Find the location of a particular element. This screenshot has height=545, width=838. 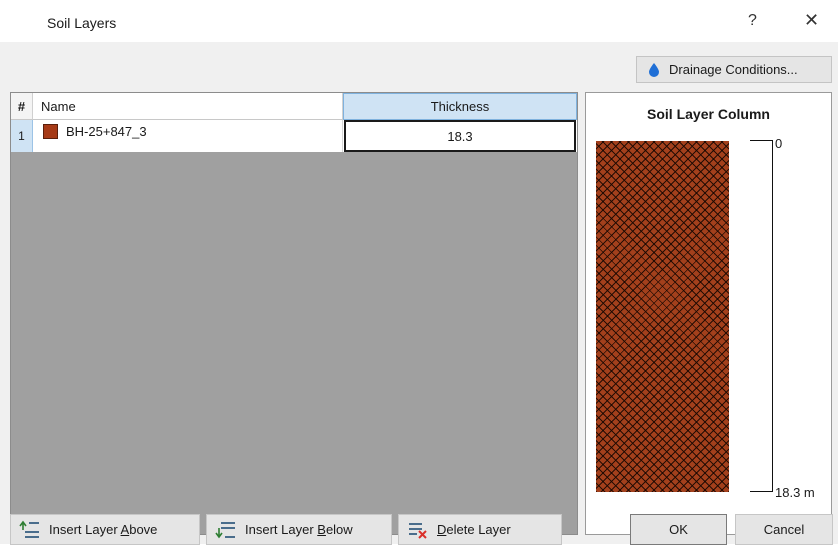

cancel-button: Cancel is located at coordinates (784, 529).